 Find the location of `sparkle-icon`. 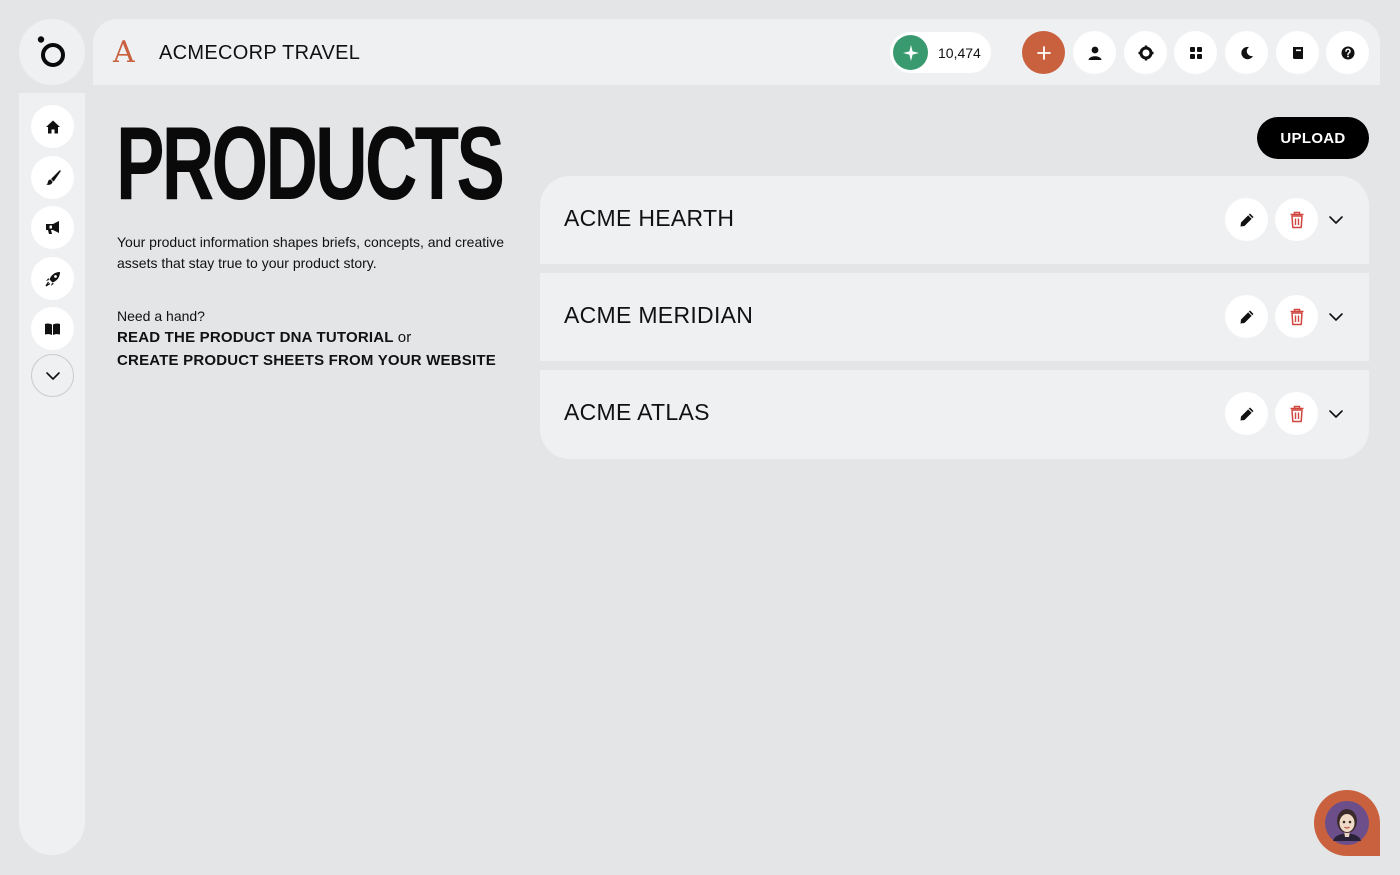

sparkle-icon is located at coordinates (910, 52).